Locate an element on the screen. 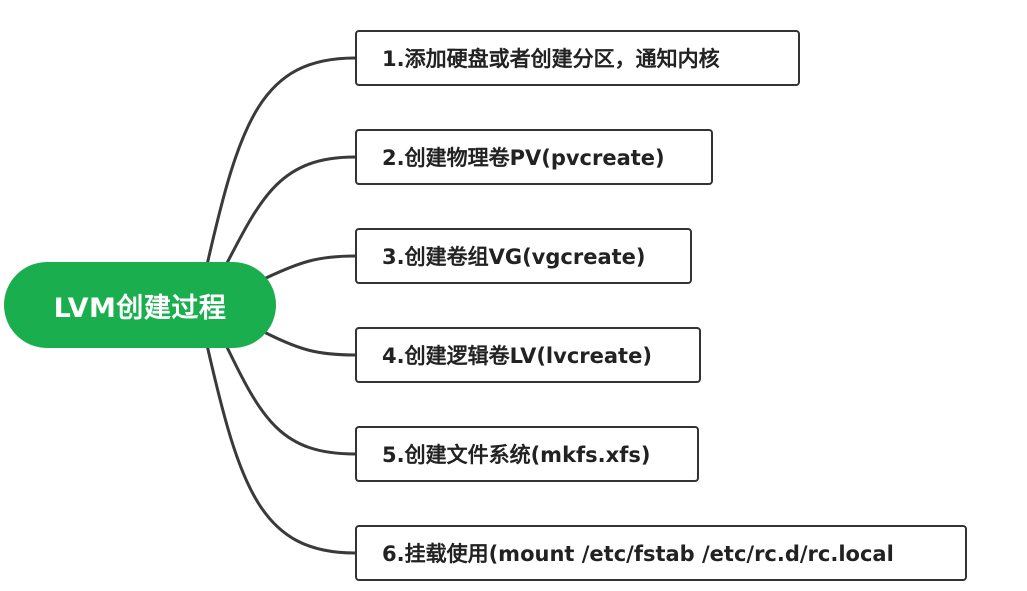 This screenshot has width=1027, height=591. step-node-add-disk: 1.添加硬盘或者创建分区，通知内核 is located at coordinates (577, 58).